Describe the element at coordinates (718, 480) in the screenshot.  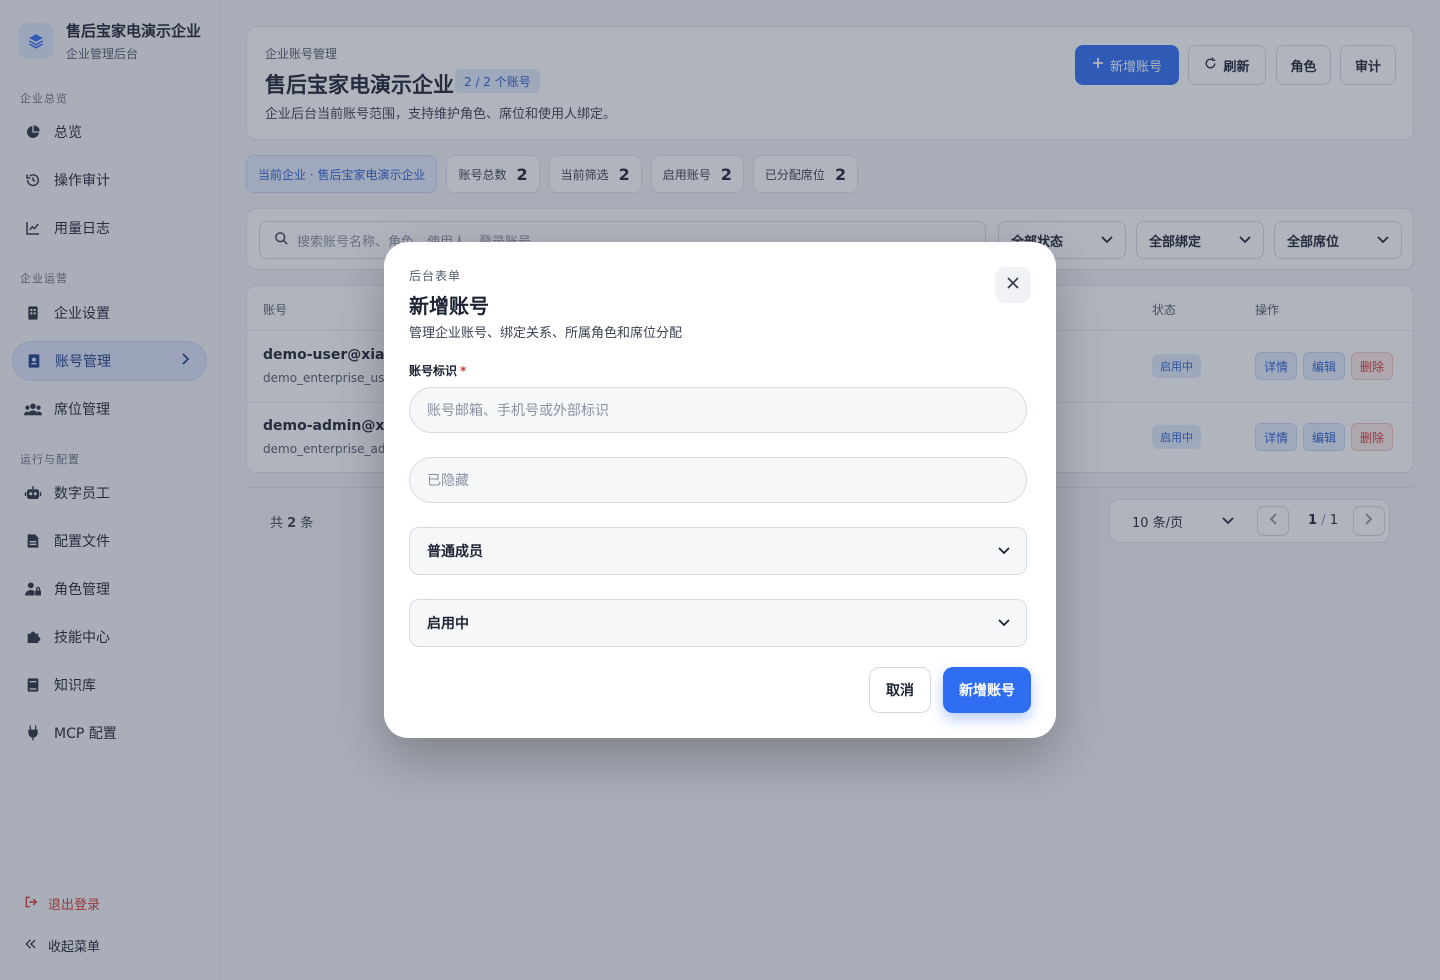
I see `hidden-field-input: 已隐藏` at that location.